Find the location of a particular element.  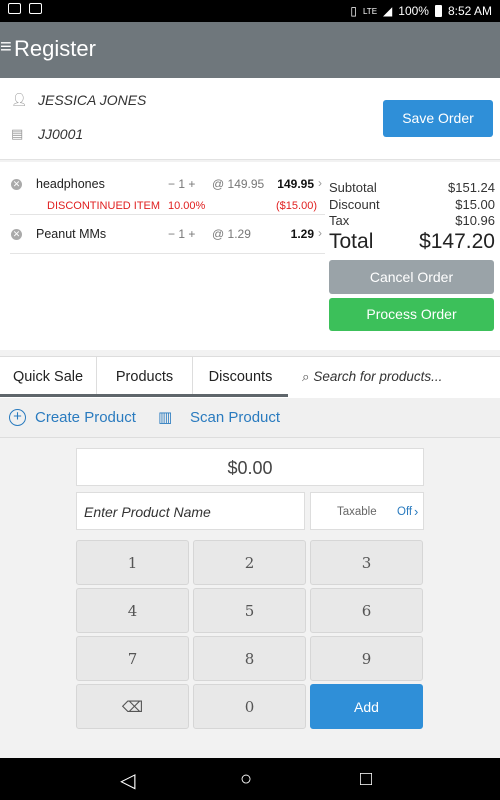

key-6: 6 is located at coordinates (366, 610).